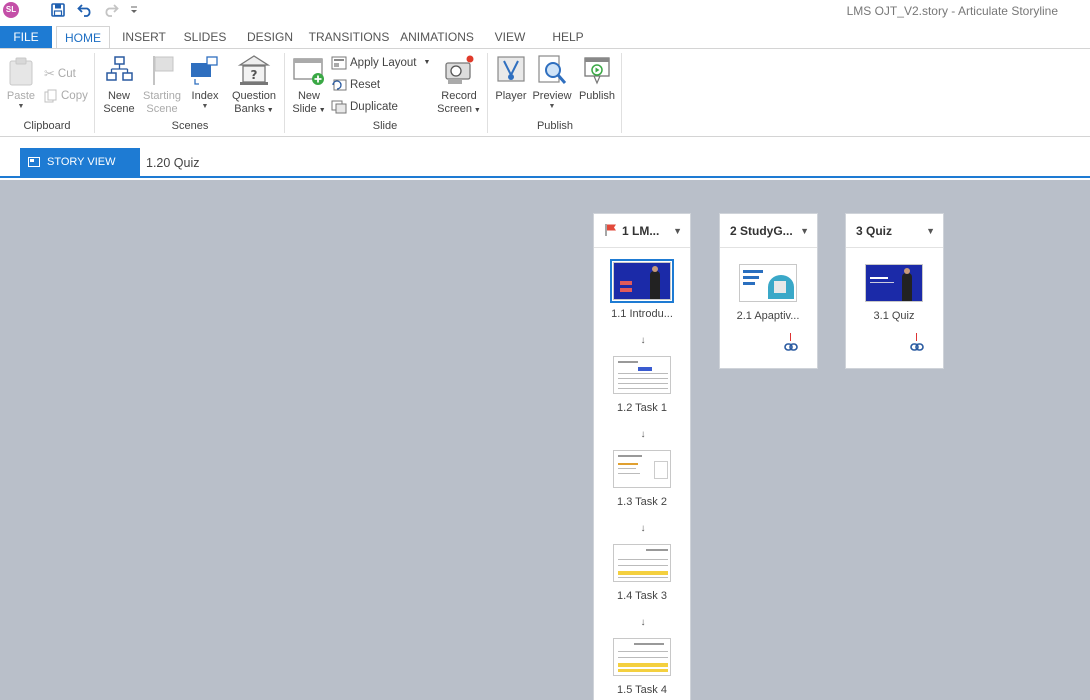 The width and height of the screenshot is (1090, 700). I want to click on player-label: Player, so click(511, 96).